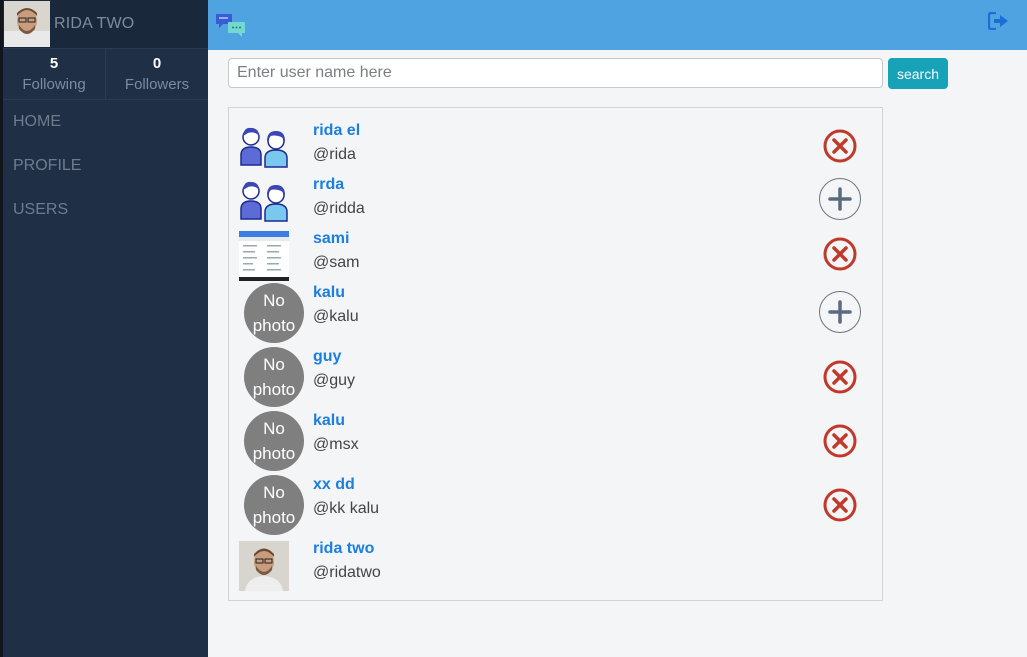 Image resolution: width=1027 pixels, height=657 pixels. Describe the element at coordinates (328, 185) in the screenshot. I see `user-name: rrda` at that location.